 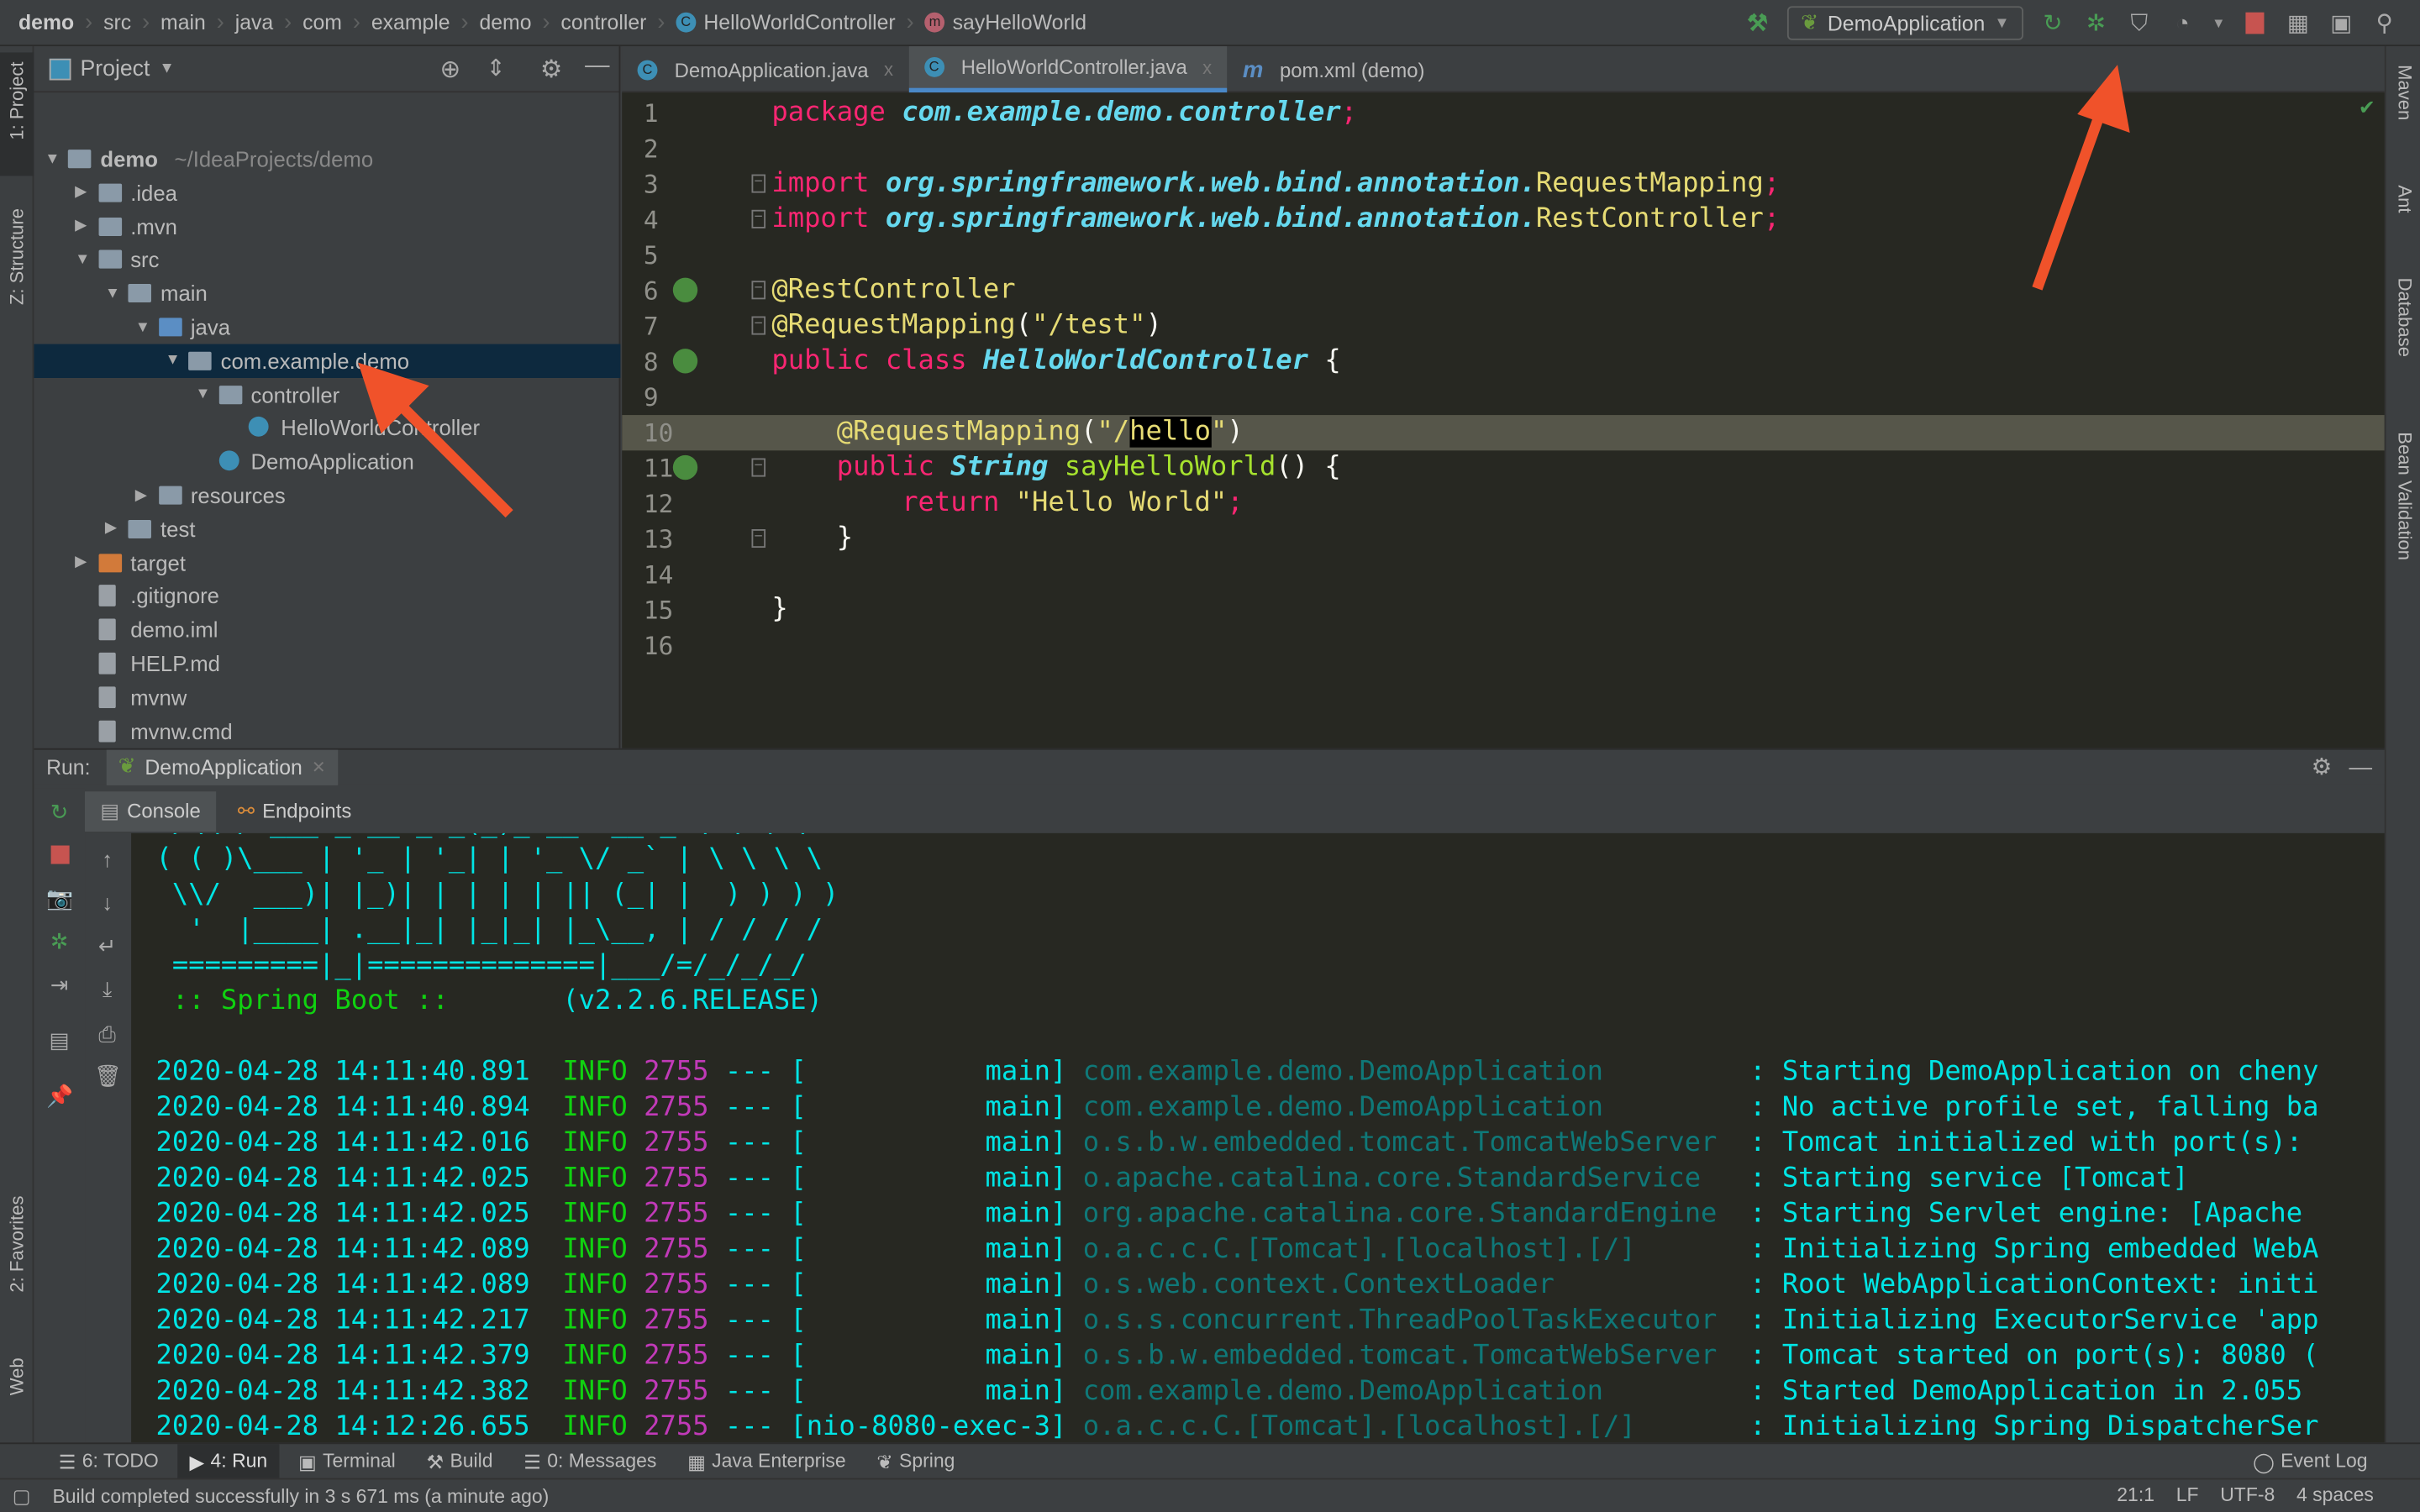 What do you see at coordinates (2069, 198) in the screenshot?
I see `annotation-arrow-toolbar` at bounding box center [2069, 198].